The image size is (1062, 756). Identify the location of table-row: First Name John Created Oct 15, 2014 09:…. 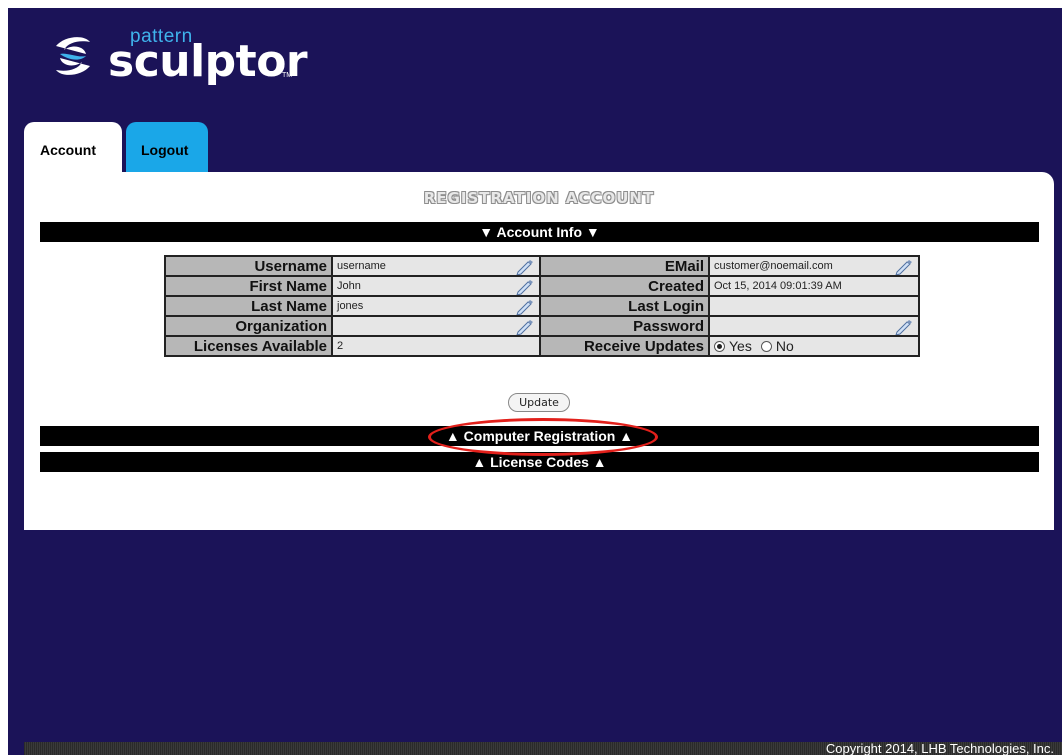
(542, 286).